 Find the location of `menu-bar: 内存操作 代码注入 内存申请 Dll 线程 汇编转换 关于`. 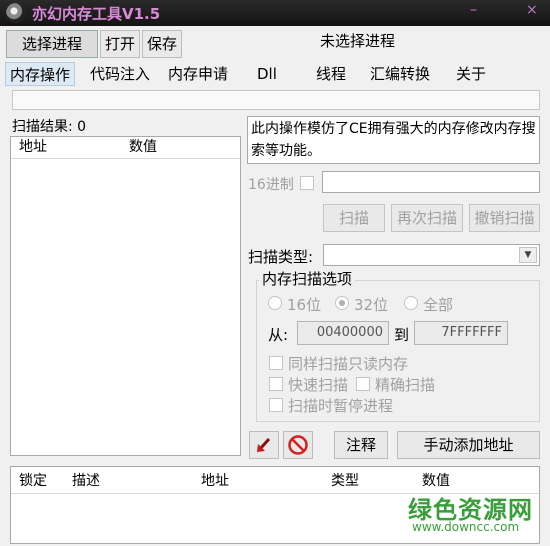

menu-bar: 内存操作 代码注入 内存申请 Dll 线程 汇编转换 关于 is located at coordinates (275, 74).